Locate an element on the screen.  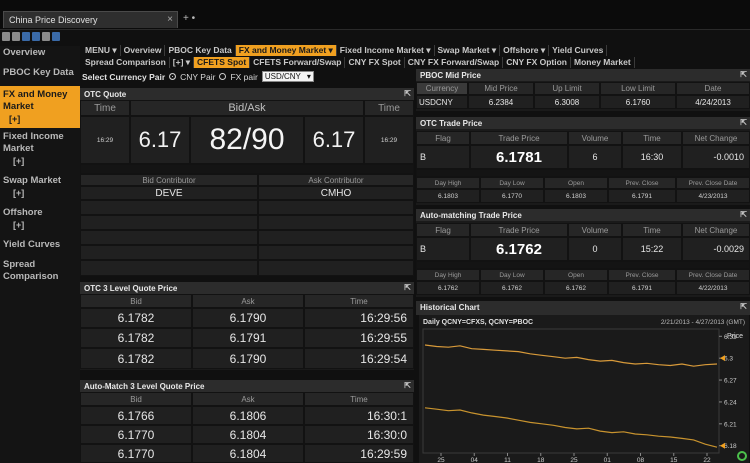
menu-item-cny-fwd: CNY FX Forward/Swap is located at coordinates (454, 62).